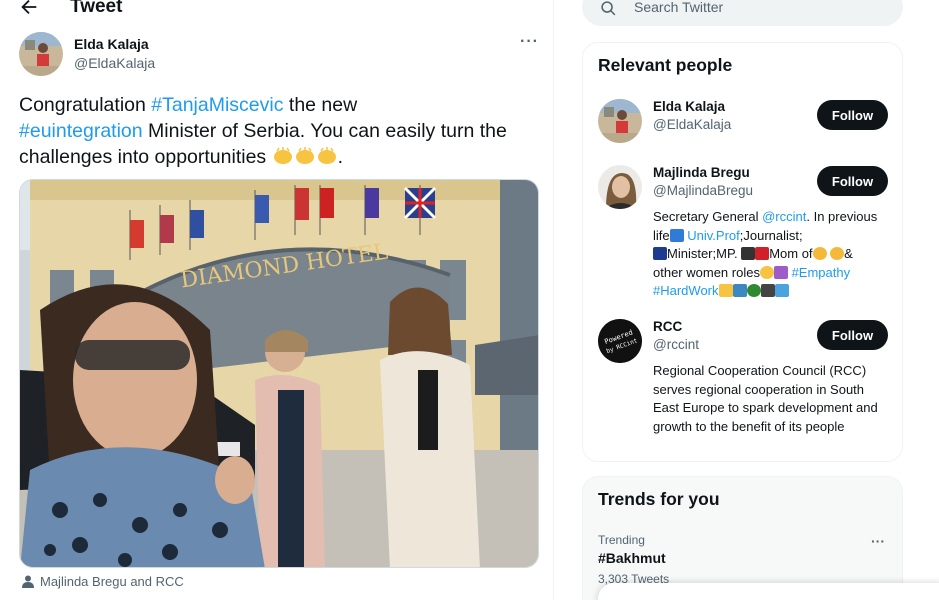 The image size is (939, 600). Describe the element at coordinates (762, 253) in the screenshot. I see `albania-flag-emoji` at that location.